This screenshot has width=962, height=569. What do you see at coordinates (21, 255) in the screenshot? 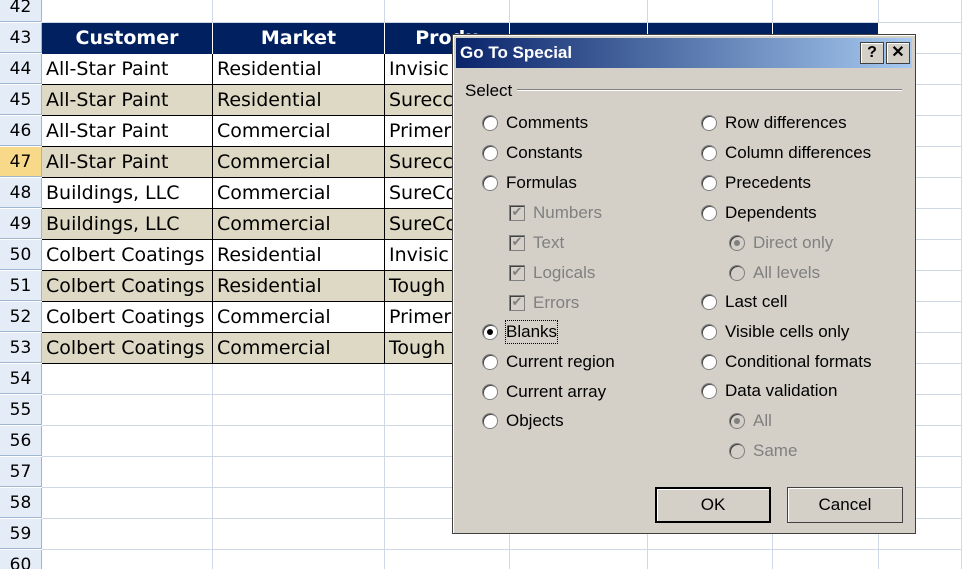
I see `row-header: 50` at bounding box center [21, 255].